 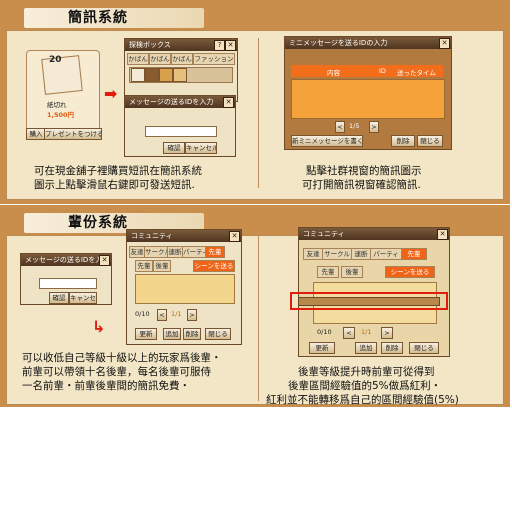 What do you see at coordinates (219, 45) in the screenshot?
I see `help-icon: ?` at bounding box center [219, 45].